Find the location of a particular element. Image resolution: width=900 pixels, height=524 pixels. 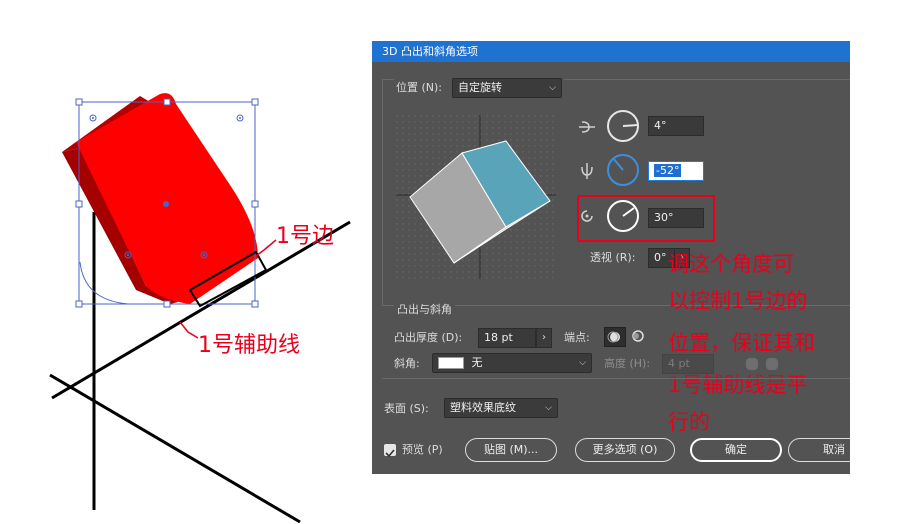

annotation-line-5: 行的 is located at coordinates (689, 422).